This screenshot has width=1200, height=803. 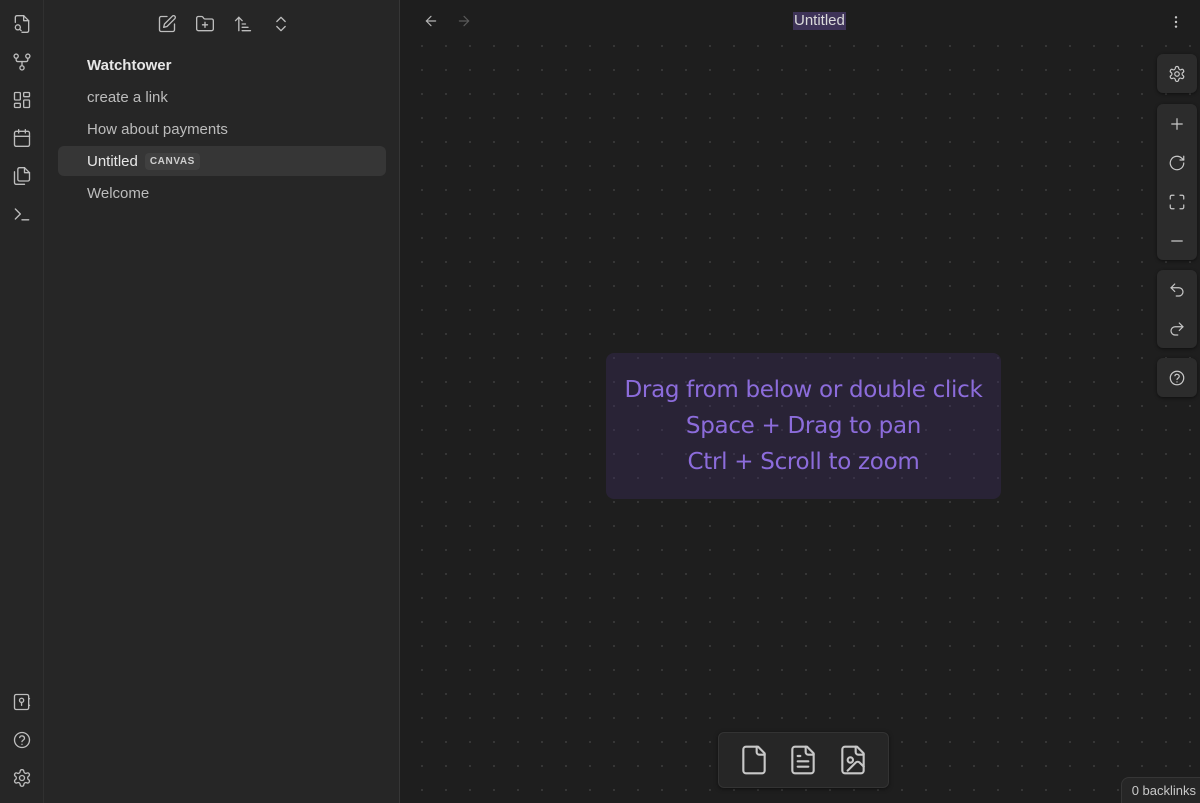 I want to click on plus-icon, so click(x=1177, y=123).